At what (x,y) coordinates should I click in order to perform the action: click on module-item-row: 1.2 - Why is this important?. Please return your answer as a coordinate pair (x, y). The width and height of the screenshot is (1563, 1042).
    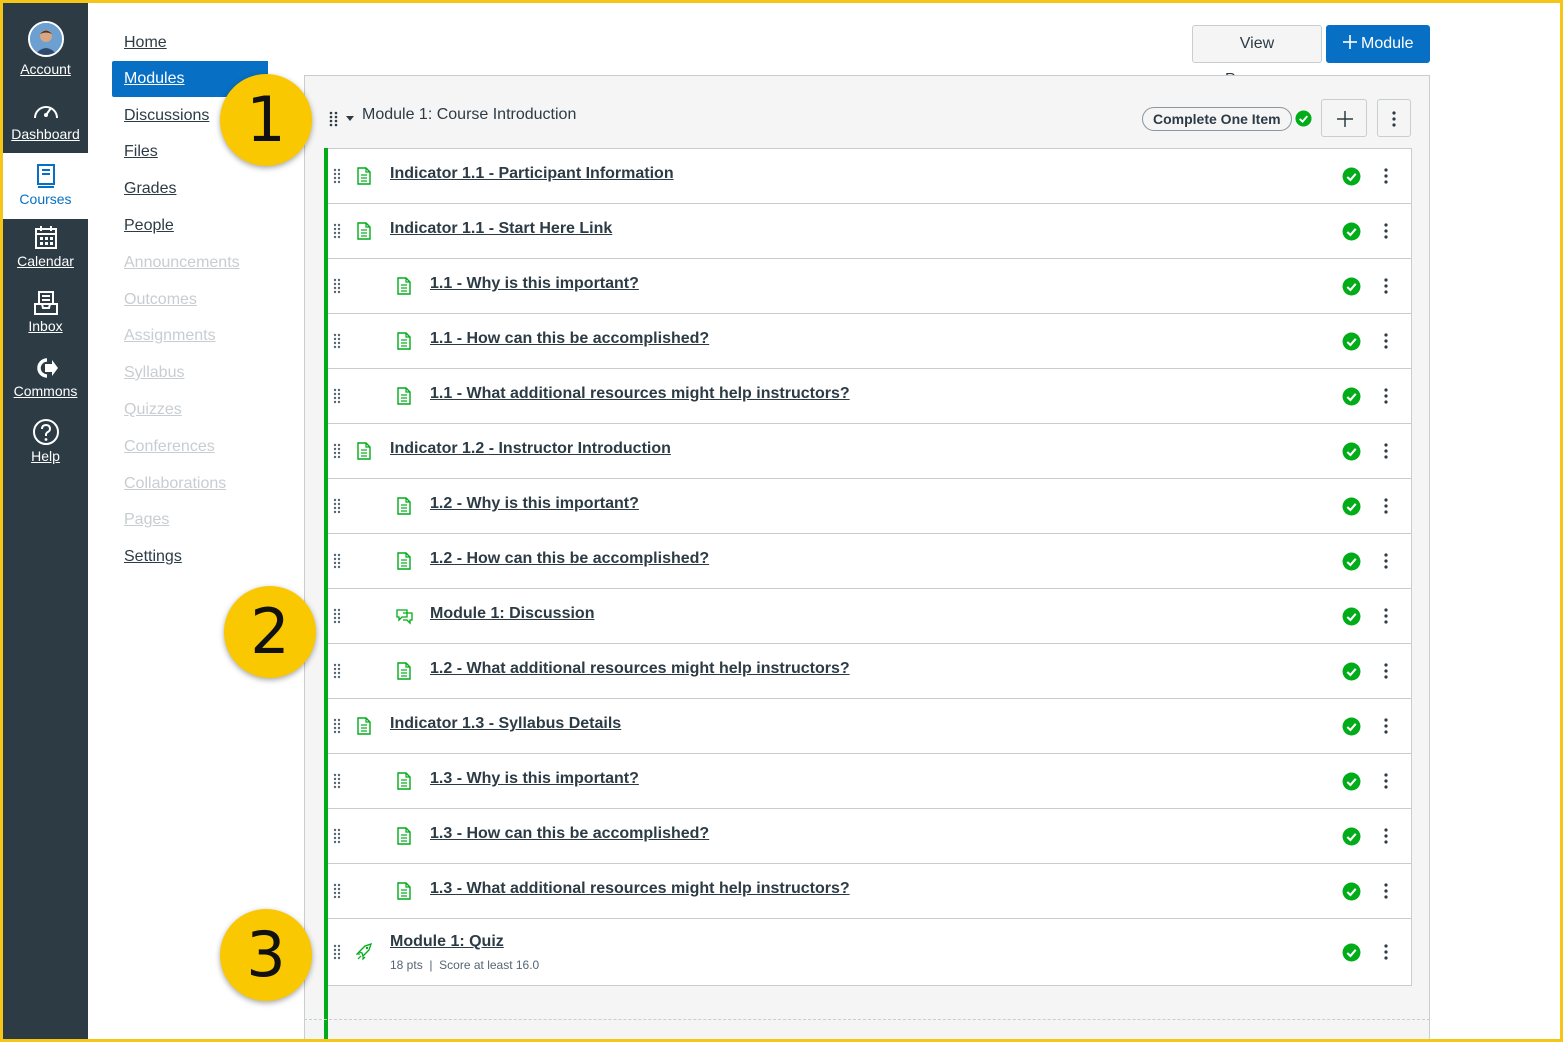
    Looking at the image, I should click on (867, 506).